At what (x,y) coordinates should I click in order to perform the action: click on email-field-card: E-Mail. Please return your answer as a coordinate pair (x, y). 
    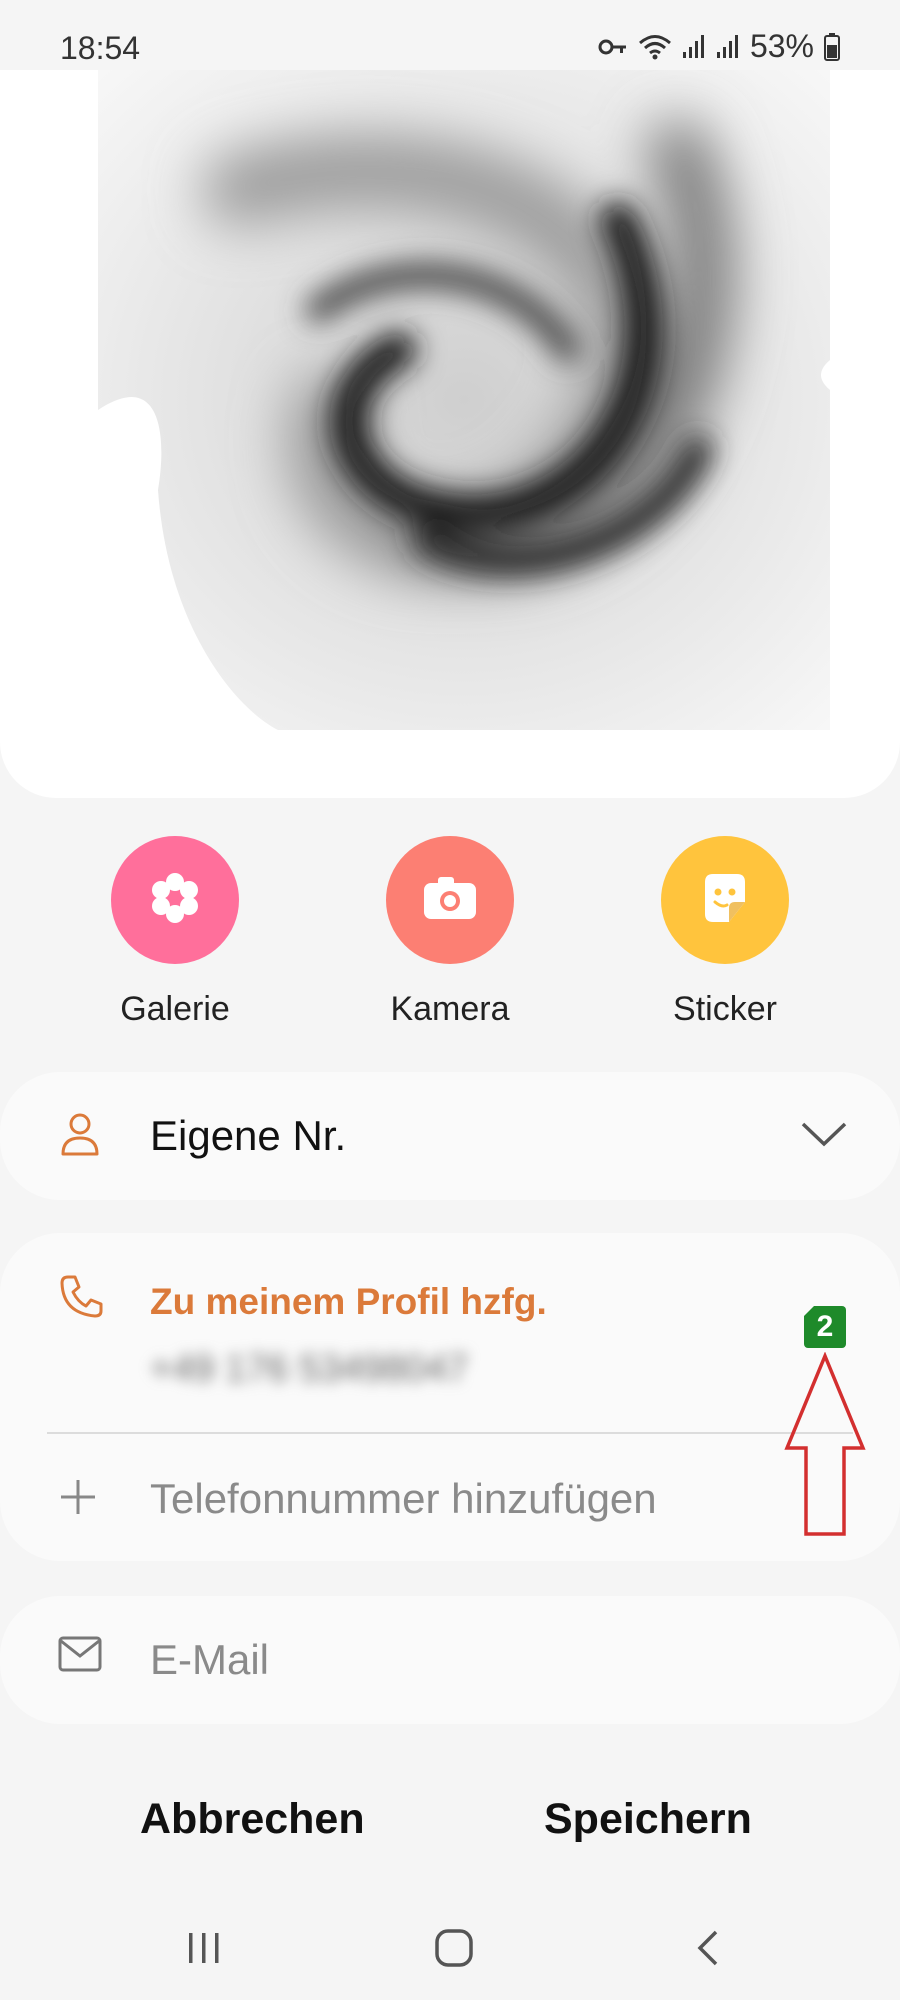
    Looking at the image, I should click on (450, 1660).